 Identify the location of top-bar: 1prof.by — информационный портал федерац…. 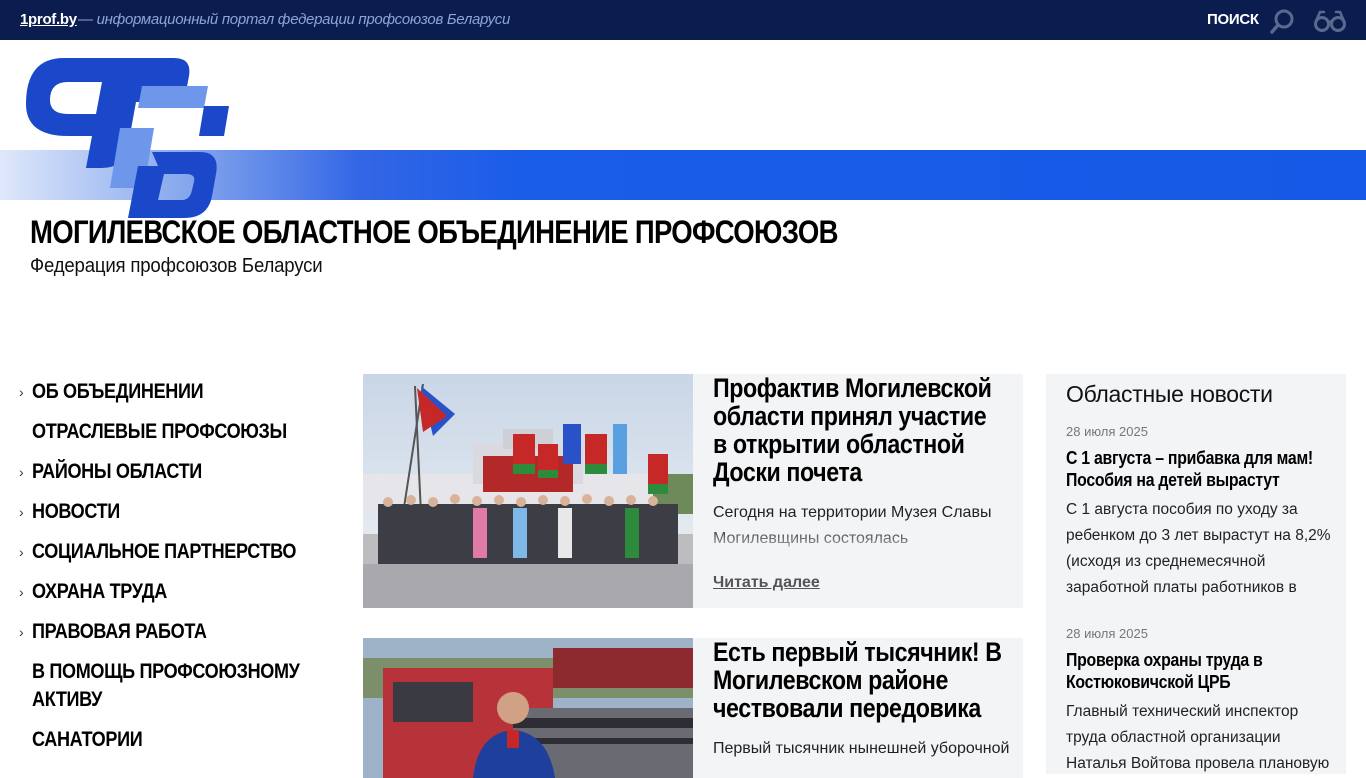
(683, 20).